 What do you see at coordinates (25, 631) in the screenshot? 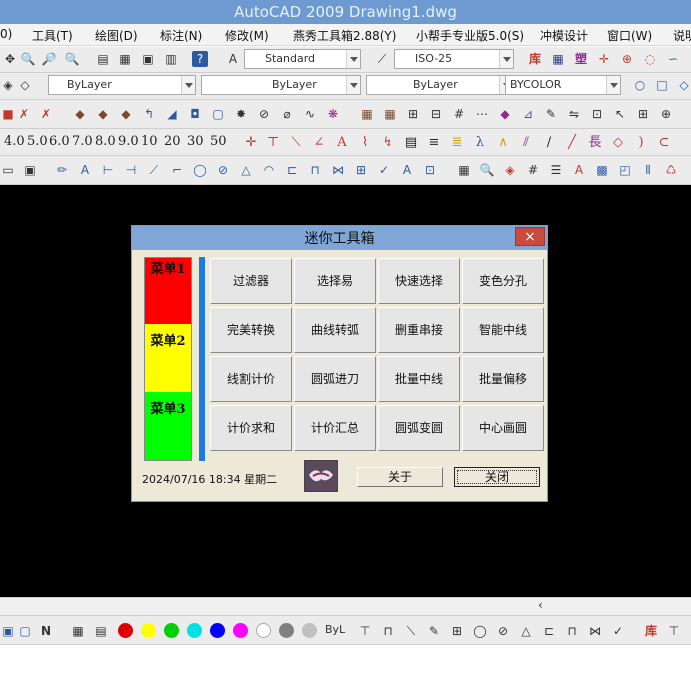
I see `view-2-icon: ▢` at bounding box center [25, 631].